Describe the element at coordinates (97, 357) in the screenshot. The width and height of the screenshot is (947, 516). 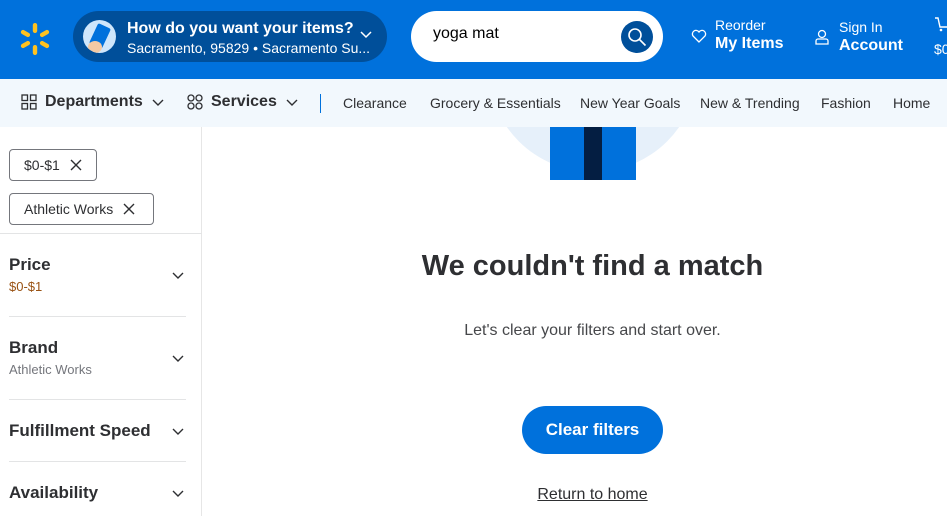
I see `facet-brand: Brand Athletic Works` at that location.